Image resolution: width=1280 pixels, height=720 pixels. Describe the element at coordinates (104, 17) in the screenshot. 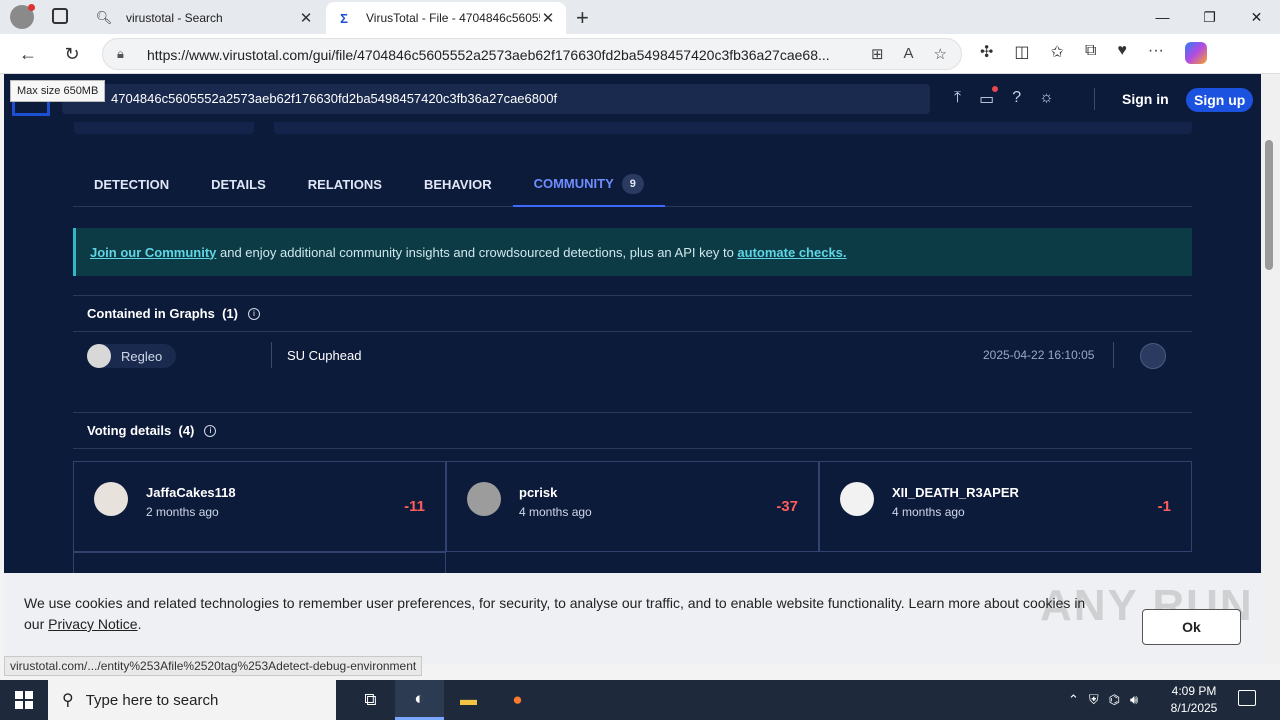

I see `search-icon: 🔍︎` at that location.